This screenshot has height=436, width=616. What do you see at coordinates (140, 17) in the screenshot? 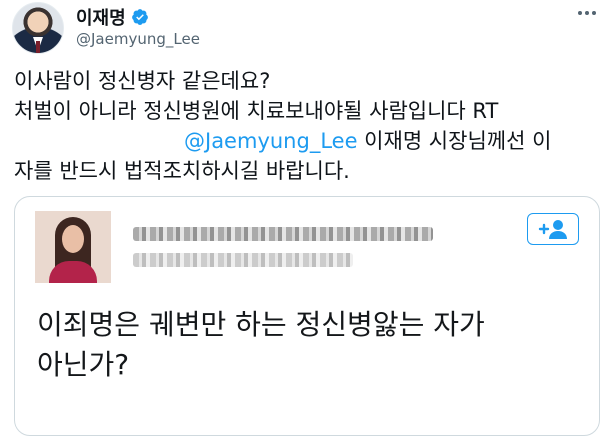
I see `verified-badge-icon` at bounding box center [140, 17].